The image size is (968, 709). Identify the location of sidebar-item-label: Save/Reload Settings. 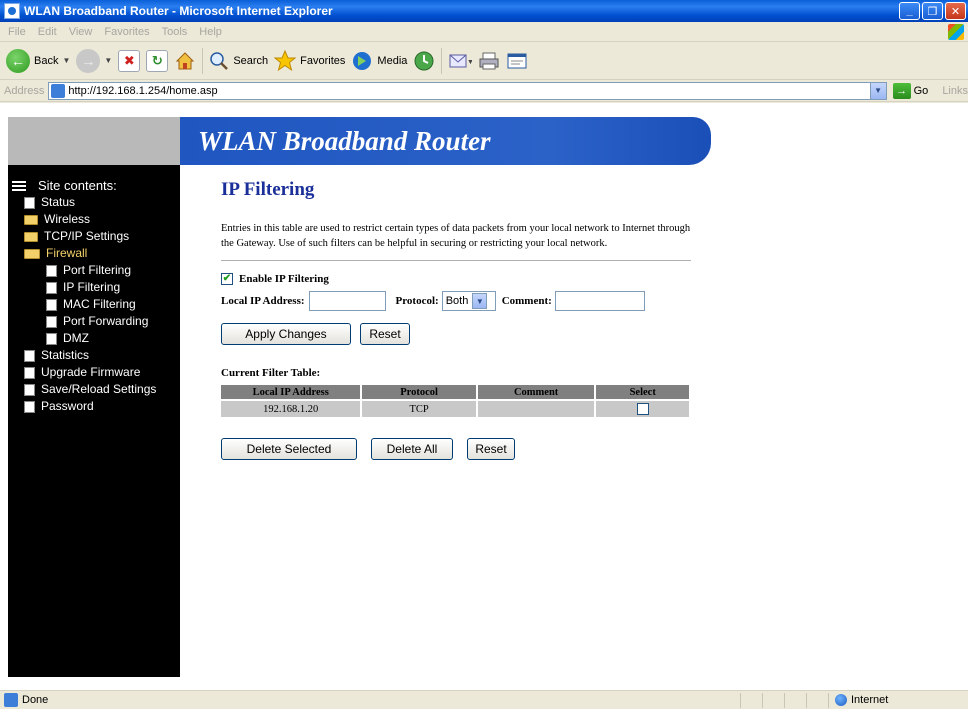
(99, 389).